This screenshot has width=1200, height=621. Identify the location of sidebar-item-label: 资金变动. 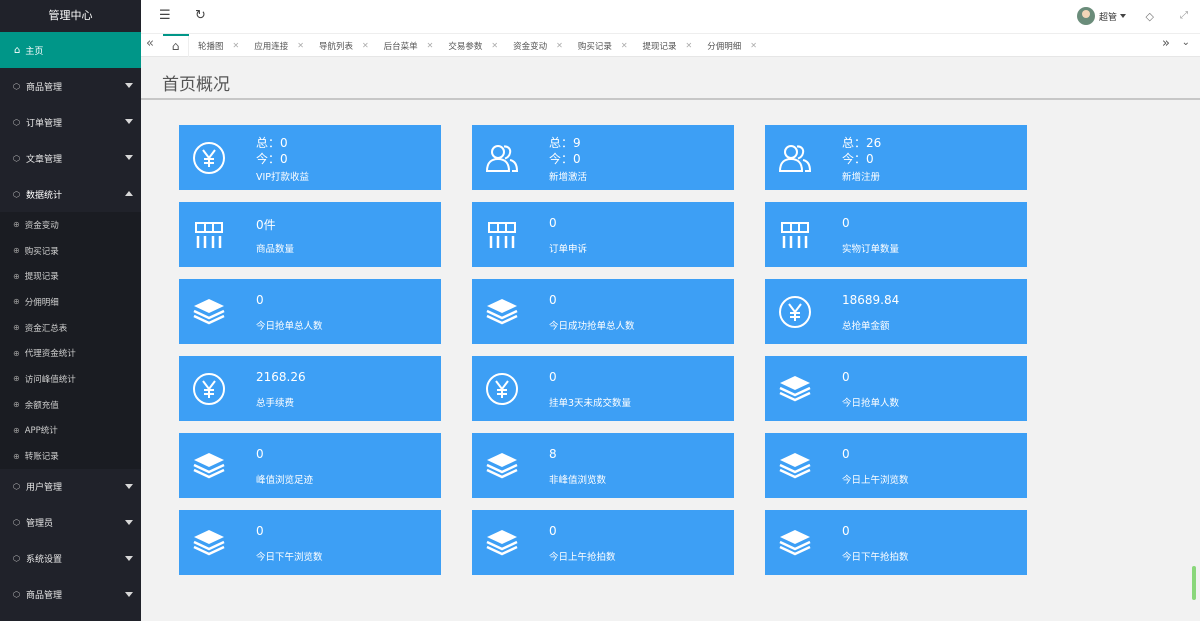
(41, 225).